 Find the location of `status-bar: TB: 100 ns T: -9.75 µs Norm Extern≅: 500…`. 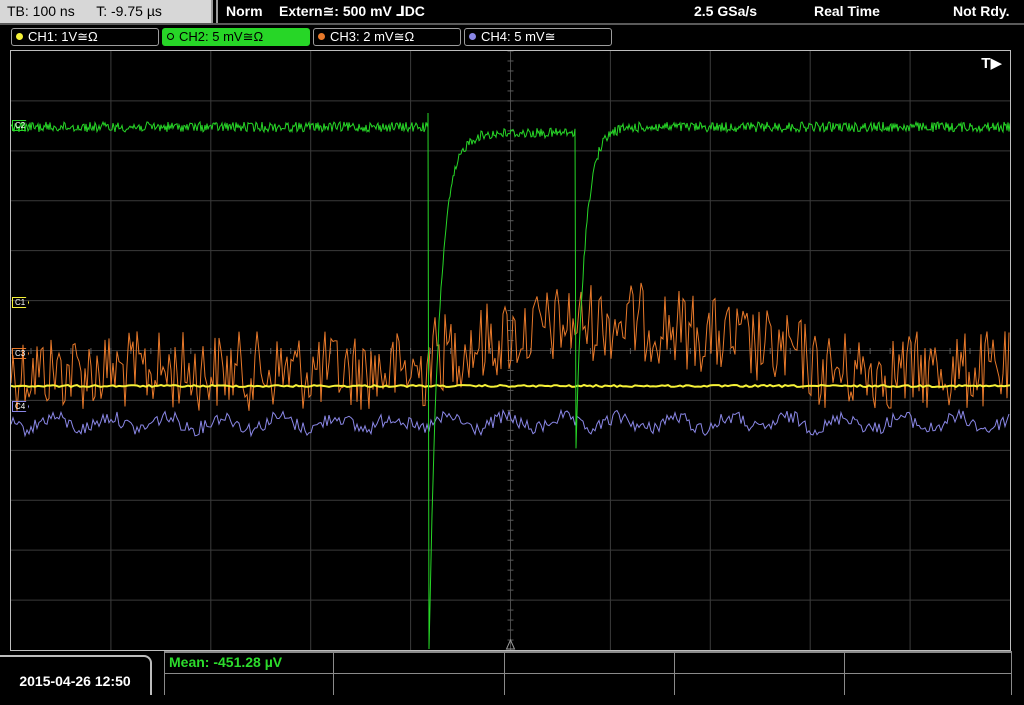

status-bar: TB: 100 ns T: -9.75 µs Norm Extern≅: 500… is located at coordinates (512, 12).